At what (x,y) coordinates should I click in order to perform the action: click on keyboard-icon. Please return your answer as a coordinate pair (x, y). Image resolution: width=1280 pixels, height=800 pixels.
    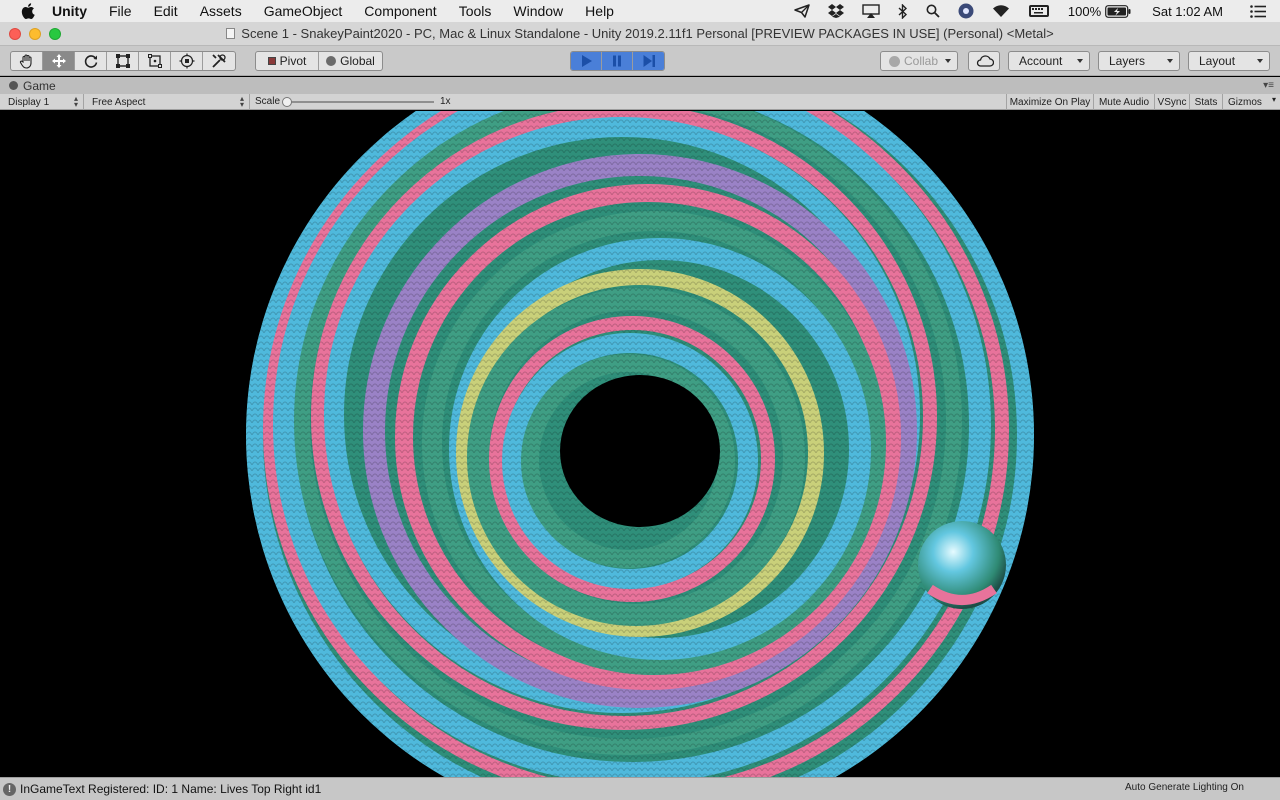
    Looking at the image, I should click on (1039, 11).